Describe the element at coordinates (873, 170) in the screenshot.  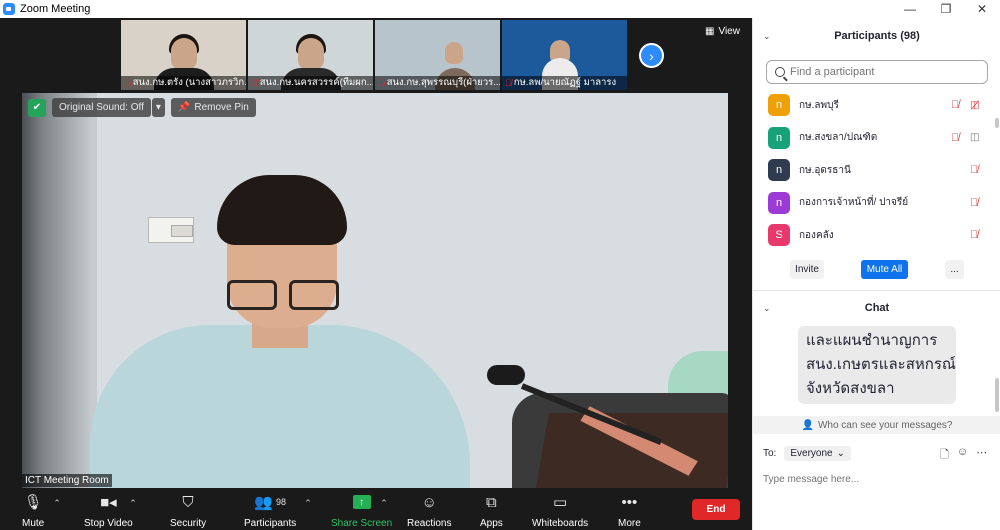
I see `participant-row: n กษ.อุดรธานี 🎙̸` at that location.